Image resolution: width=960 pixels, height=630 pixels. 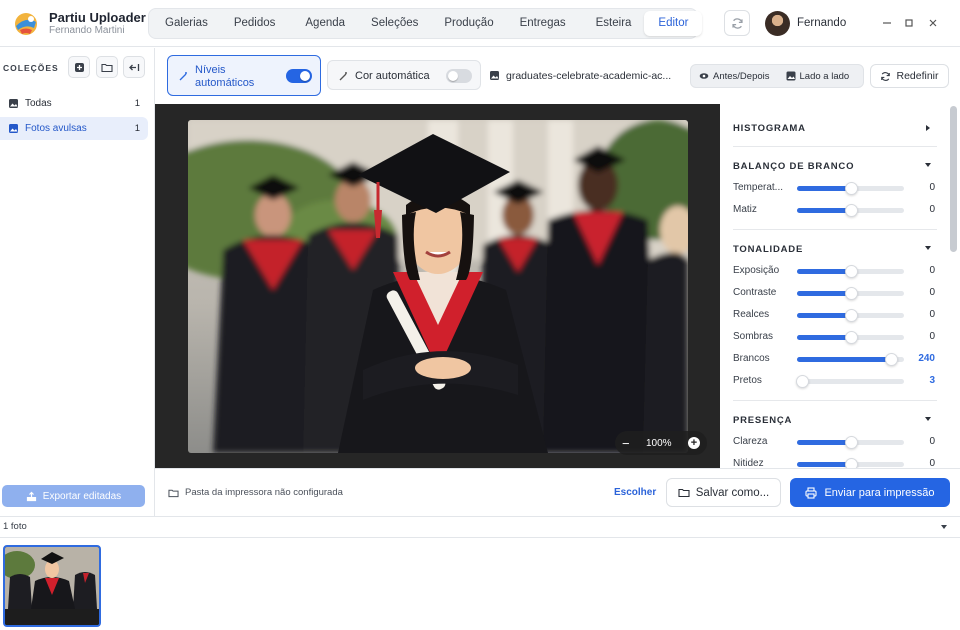 What do you see at coordinates (26, 24) in the screenshot?
I see `app-logo-icon` at bounding box center [26, 24].